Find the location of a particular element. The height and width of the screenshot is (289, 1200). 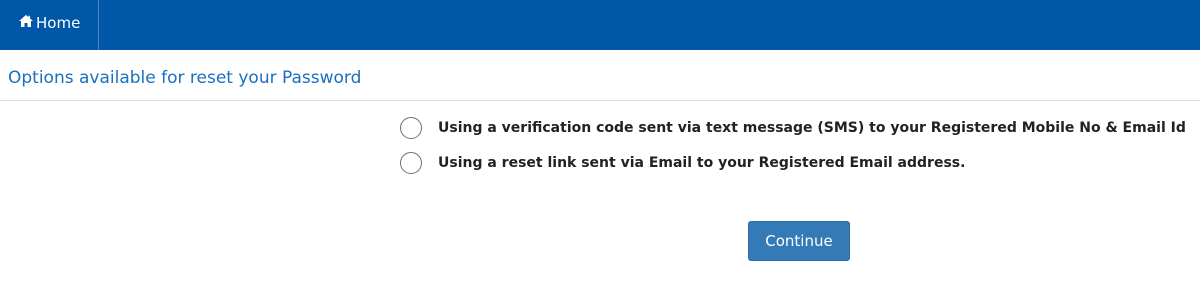

home-link-label: Home is located at coordinates (58, 23).